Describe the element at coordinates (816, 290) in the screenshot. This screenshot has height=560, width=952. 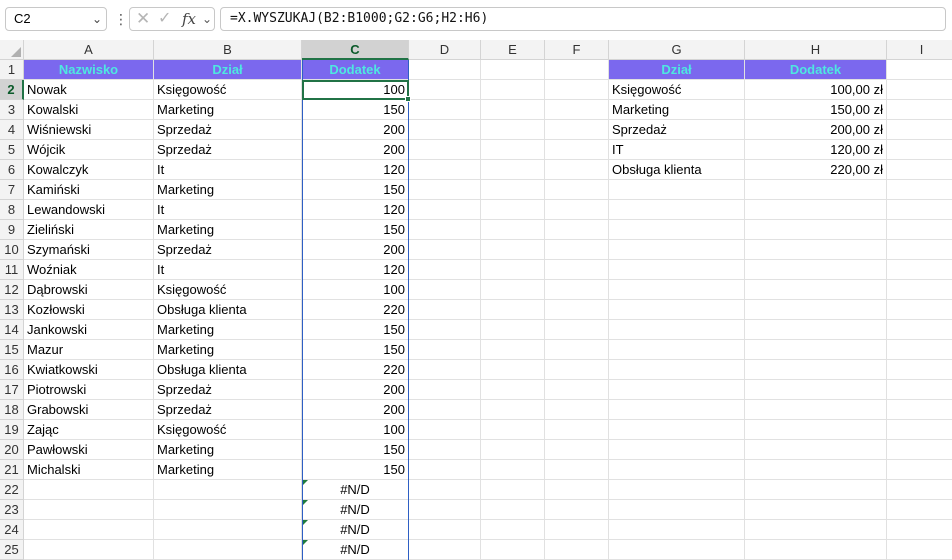
I see `cell-h12` at that location.